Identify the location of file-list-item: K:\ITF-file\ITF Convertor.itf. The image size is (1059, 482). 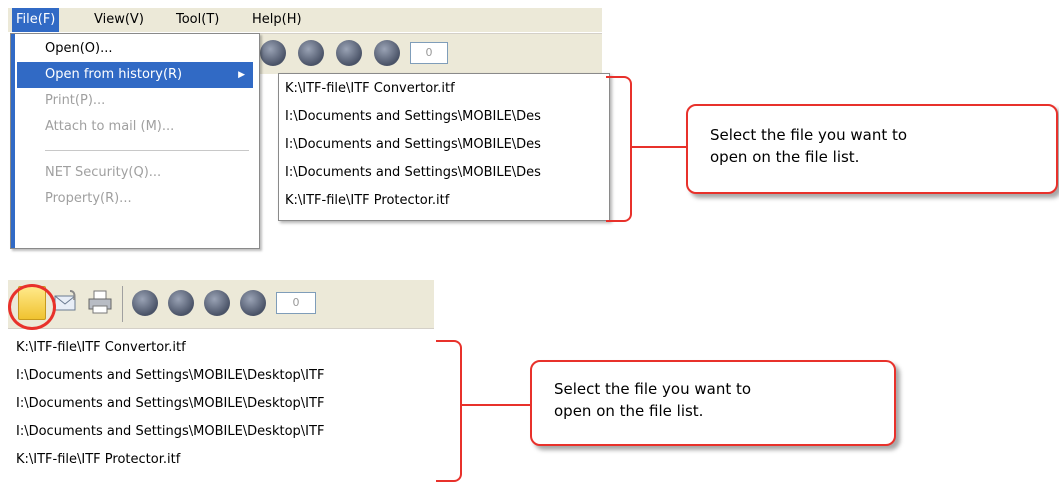
(101, 348).